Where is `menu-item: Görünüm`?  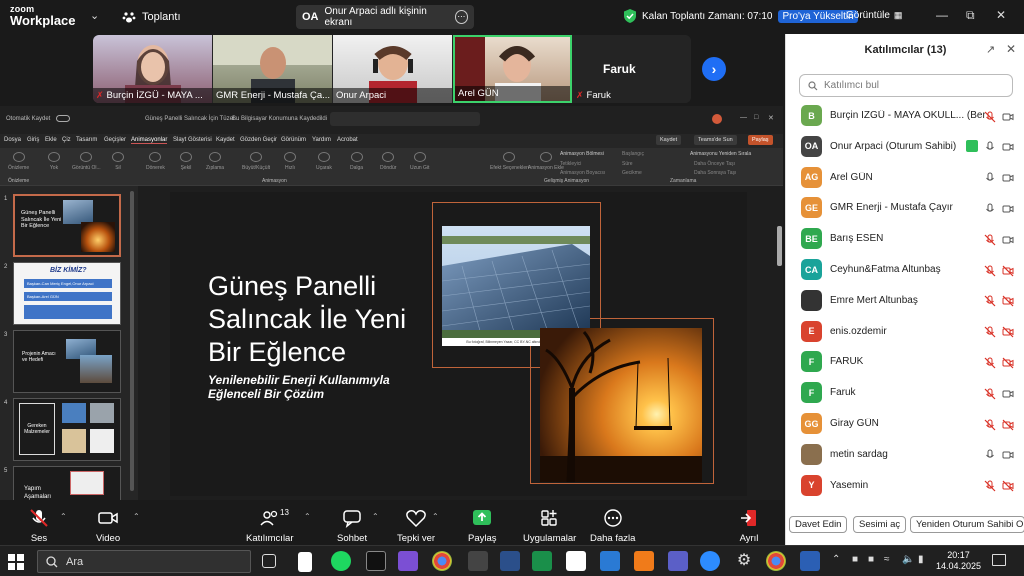
menu-item: Görünüm is located at coordinates (293, 140).